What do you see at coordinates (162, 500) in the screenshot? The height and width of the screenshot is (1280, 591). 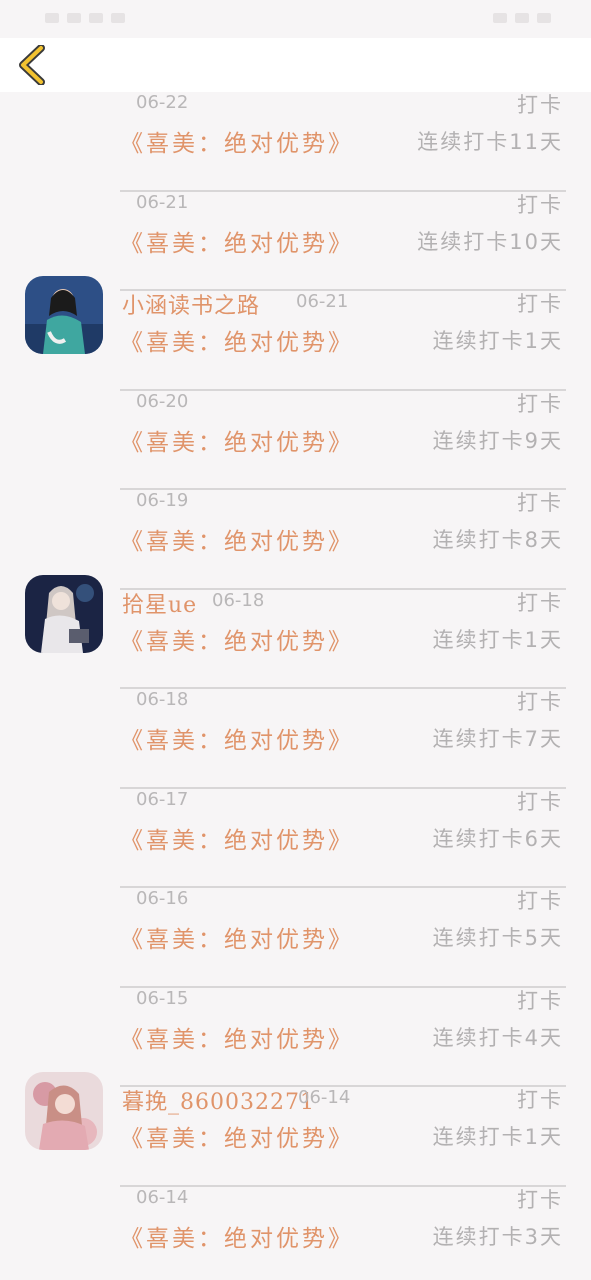 I see `checkin-date: 06-19` at bounding box center [162, 500].